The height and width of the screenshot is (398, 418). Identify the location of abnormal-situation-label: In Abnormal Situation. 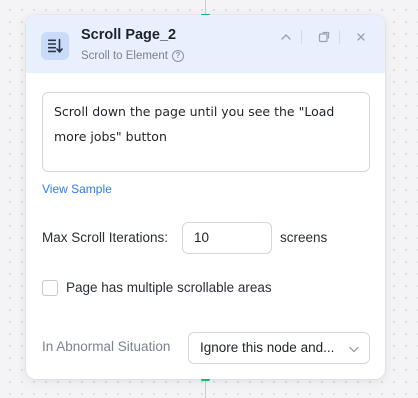
(106, 346).